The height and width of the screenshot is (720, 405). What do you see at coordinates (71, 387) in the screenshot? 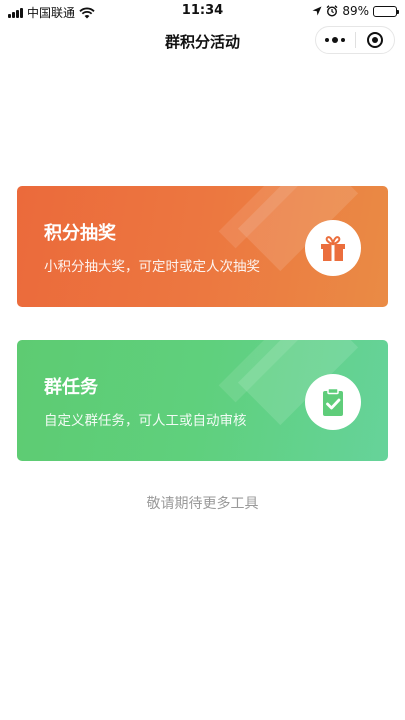
I see `card-title: 群任务` at bounding box center [71, 387].